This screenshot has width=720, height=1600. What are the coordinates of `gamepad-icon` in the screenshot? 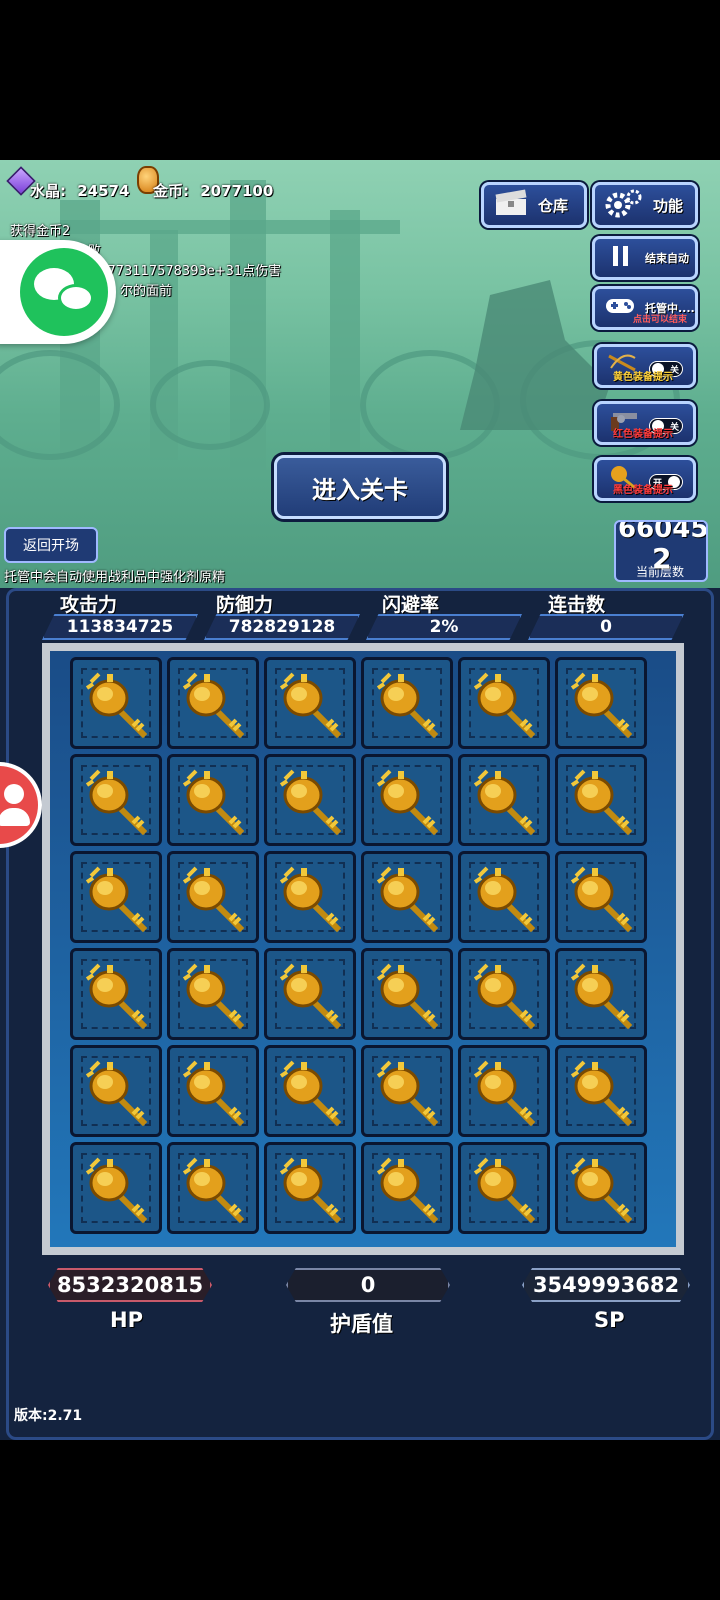 It's located at (620, 308).